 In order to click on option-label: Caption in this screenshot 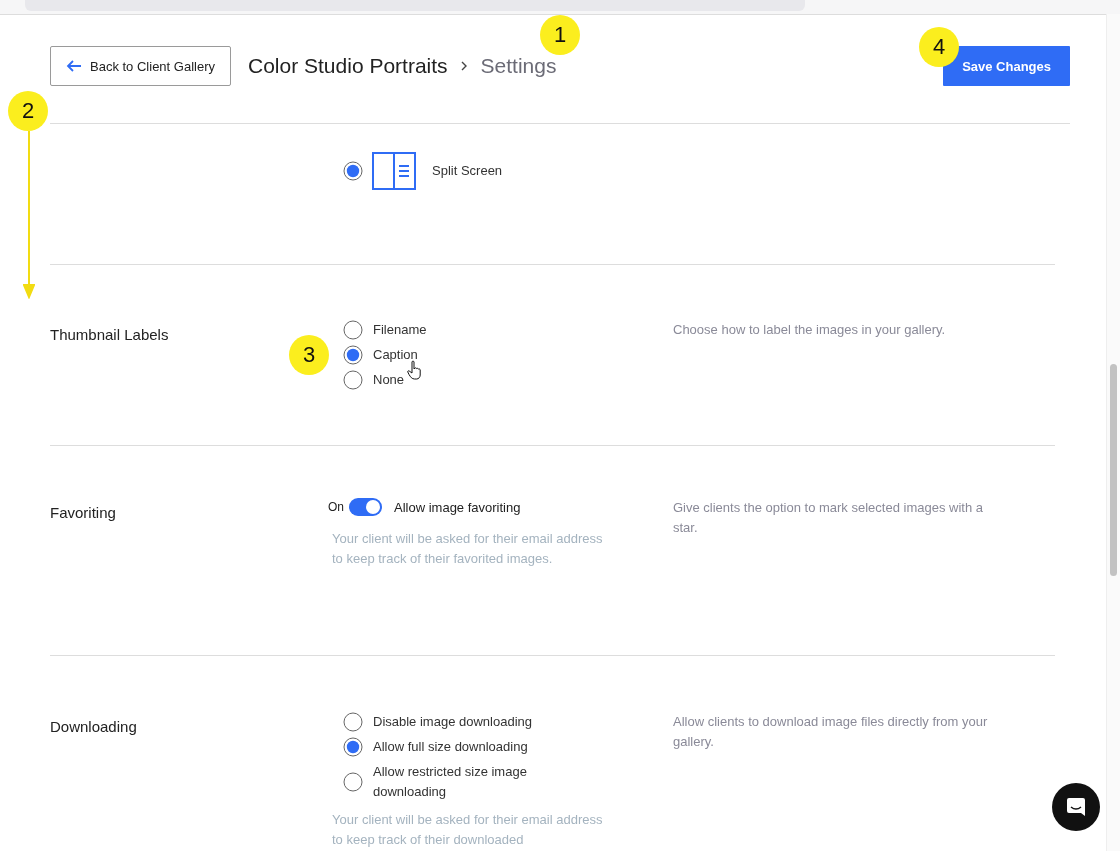, I will do `click(395, 355)`.